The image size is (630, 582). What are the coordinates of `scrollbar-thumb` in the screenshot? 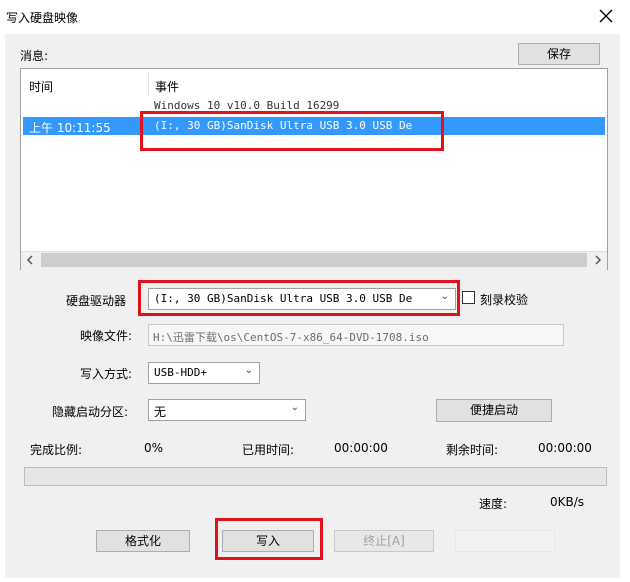 It's located at (314, 260).